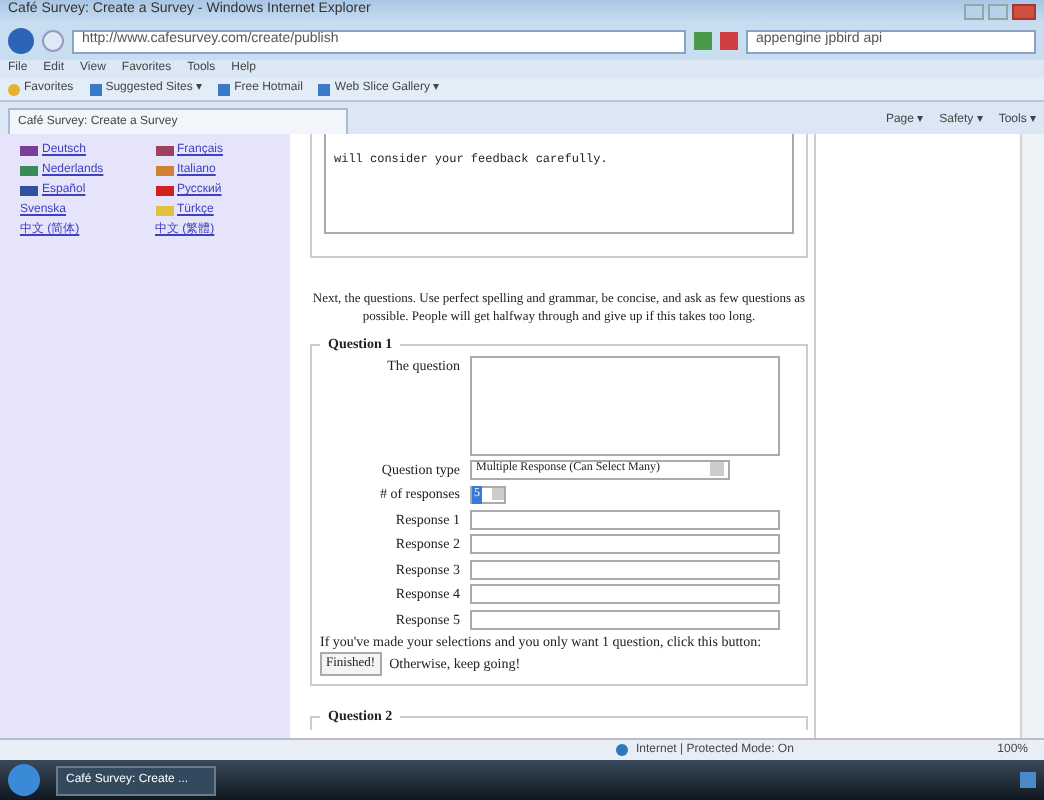  I want to click on close-button, so click(1024, 11).